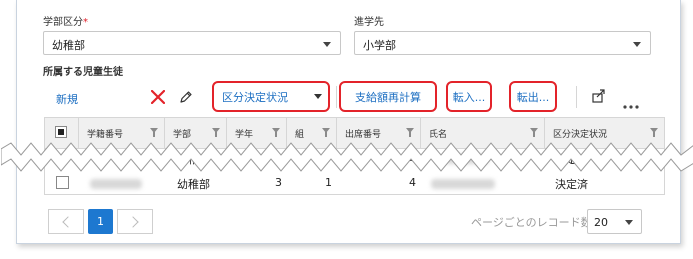 This screenshot has width=693, height=259. What do you see at coordinates (412, 182) in the screenshot?
I see `row-seat: 4` at bounding box center [412, 182].